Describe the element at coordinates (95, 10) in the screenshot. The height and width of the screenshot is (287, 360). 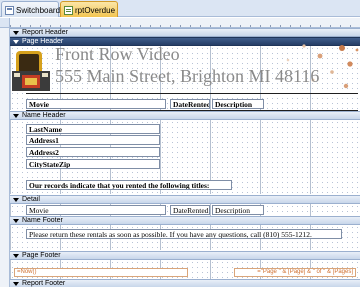
I see `tab-label: rptOverdue` at that location.